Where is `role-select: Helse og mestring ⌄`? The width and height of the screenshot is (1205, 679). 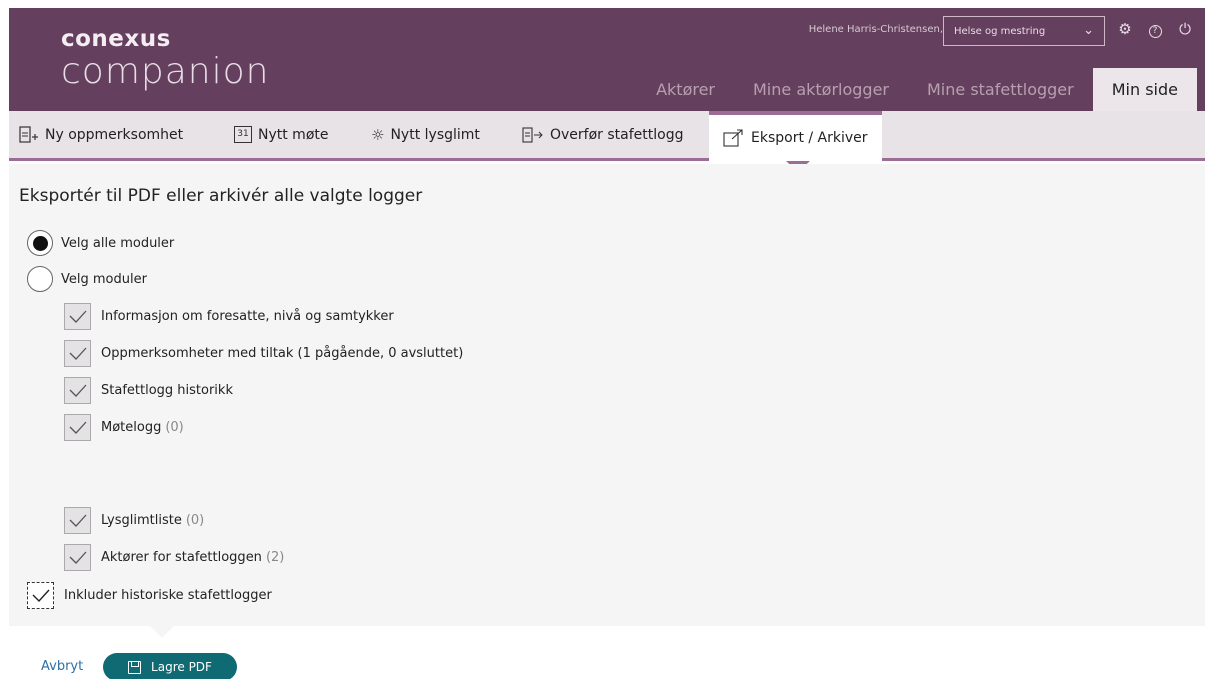
role-select: Helse og mestring ⌄ is located at coordinates (1024, 31).